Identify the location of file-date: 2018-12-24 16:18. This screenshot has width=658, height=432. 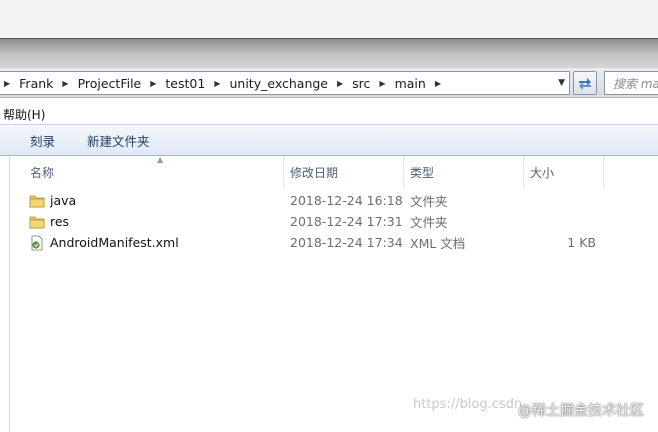
(346, 200).